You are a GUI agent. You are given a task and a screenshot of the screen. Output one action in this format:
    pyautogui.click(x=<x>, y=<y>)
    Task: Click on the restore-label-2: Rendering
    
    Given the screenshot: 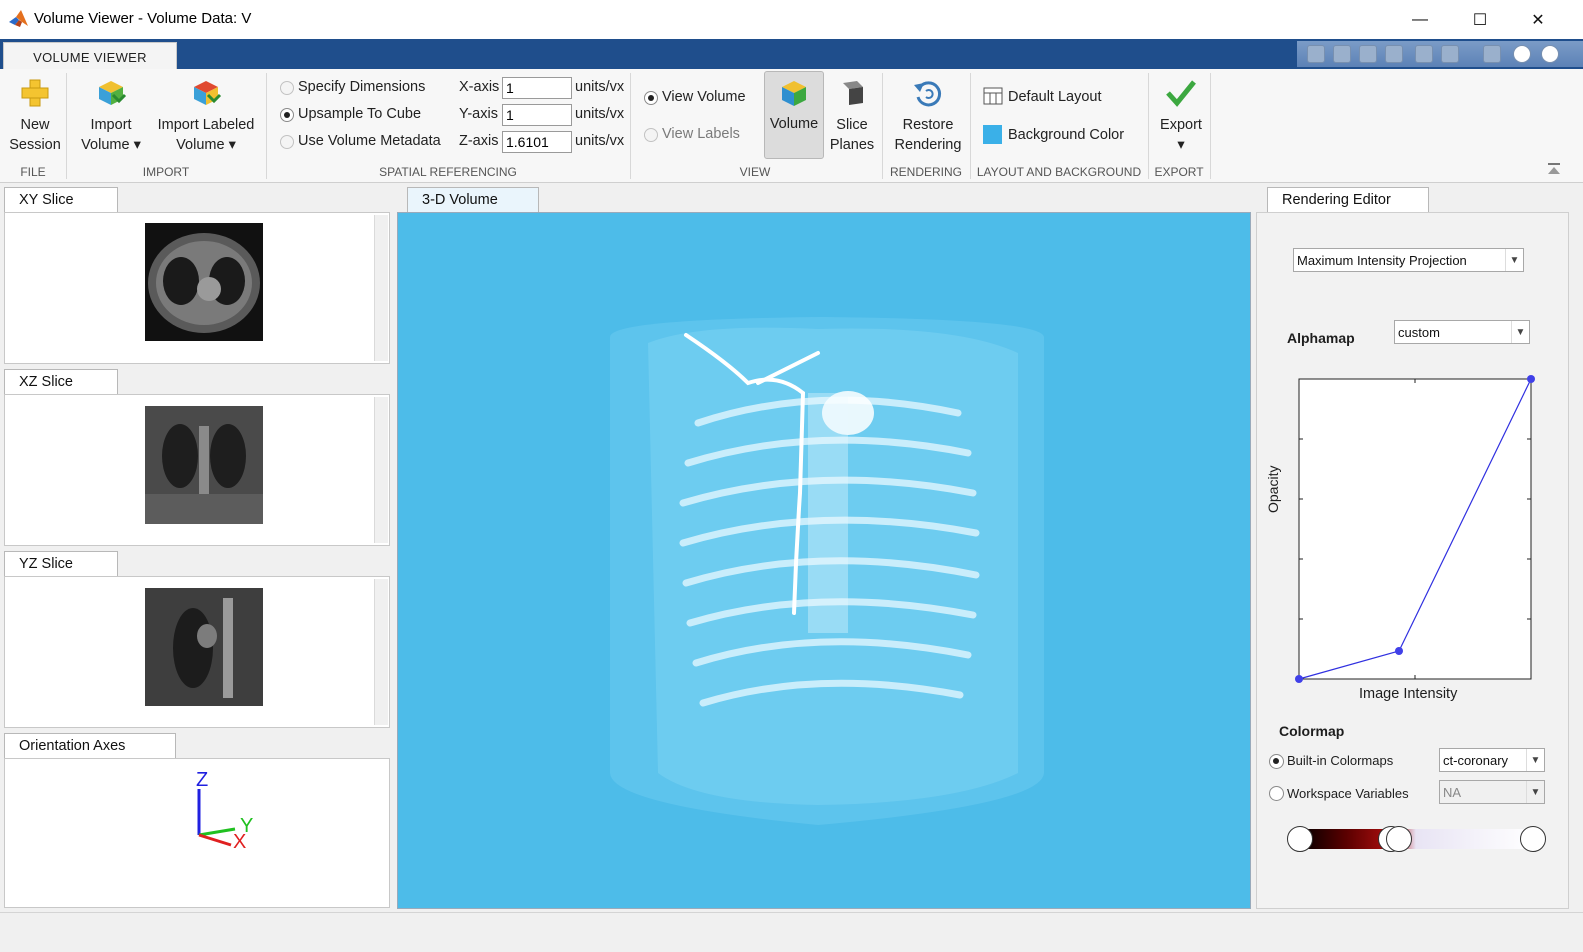 What is the action you would take?
    pyautogui.click(x=928, y=145)
    